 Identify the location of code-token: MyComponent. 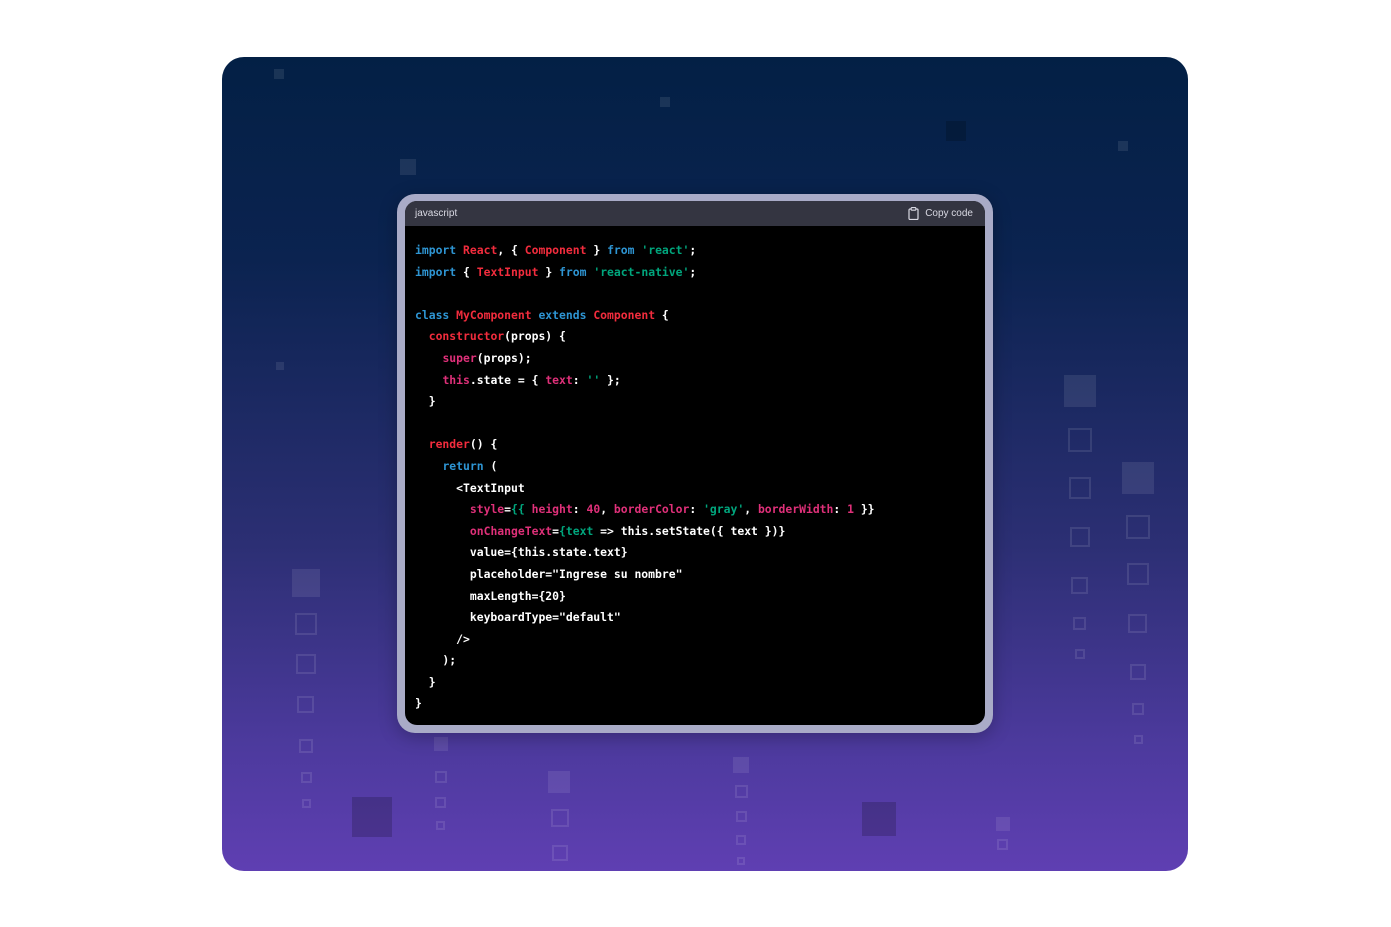
(494, 314).